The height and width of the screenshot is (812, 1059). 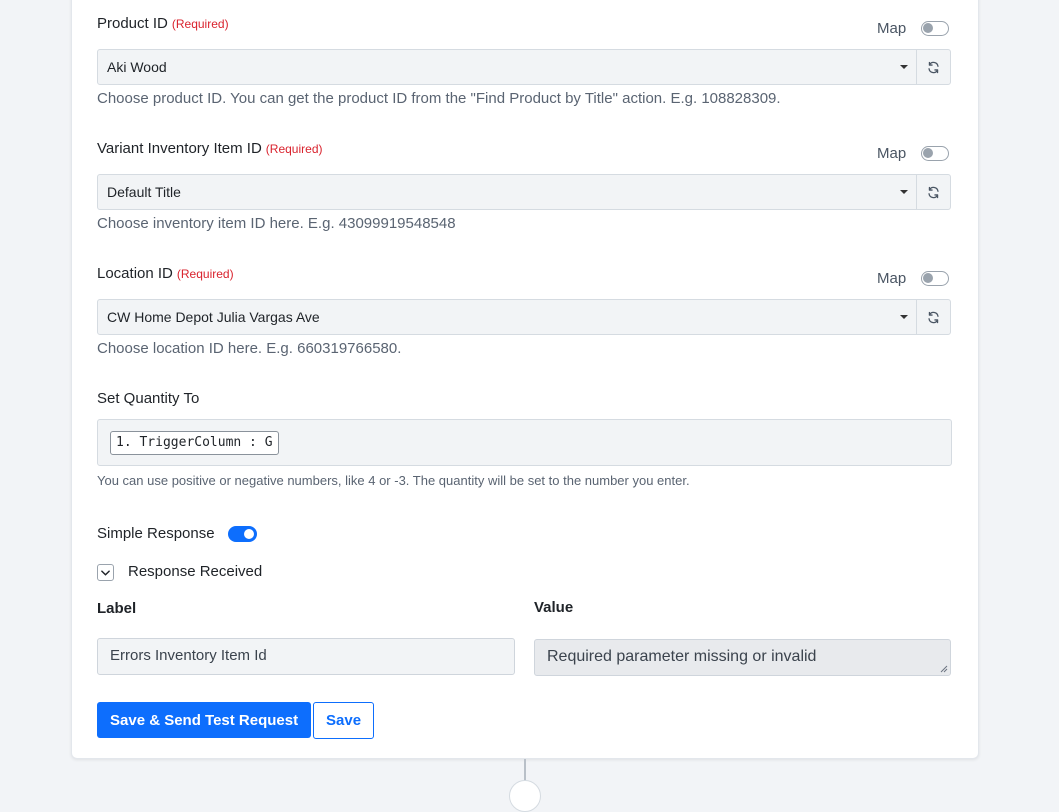 I want to click on location-id-select: CW Home Depot Julia Vargas Ave, so click(x=507, y=317).